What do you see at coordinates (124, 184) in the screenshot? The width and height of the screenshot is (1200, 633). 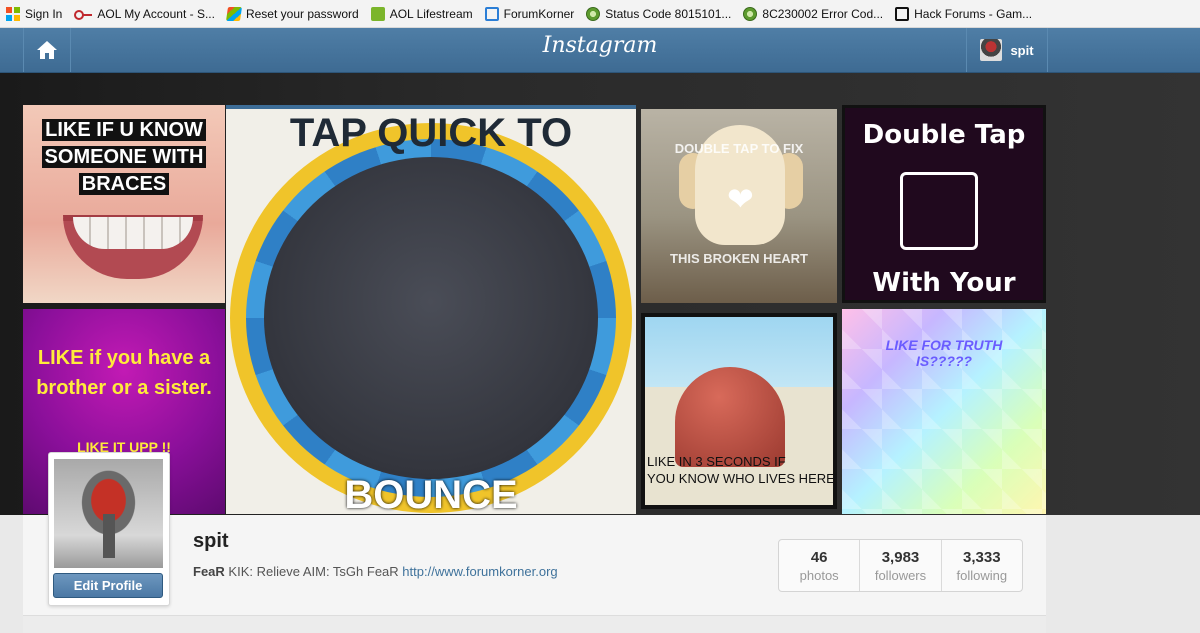 I see `caption-line: BRACES` at bounding box center [124, 184].